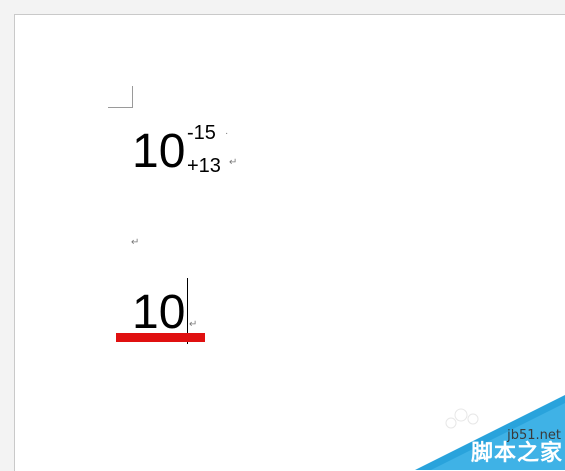 This screenshot has height=471, width=565. What do you see at coordinates (135, 242) in the screenshot?
I see `paragraph-mark-empty: ↵` at bounding box center [135, 242].